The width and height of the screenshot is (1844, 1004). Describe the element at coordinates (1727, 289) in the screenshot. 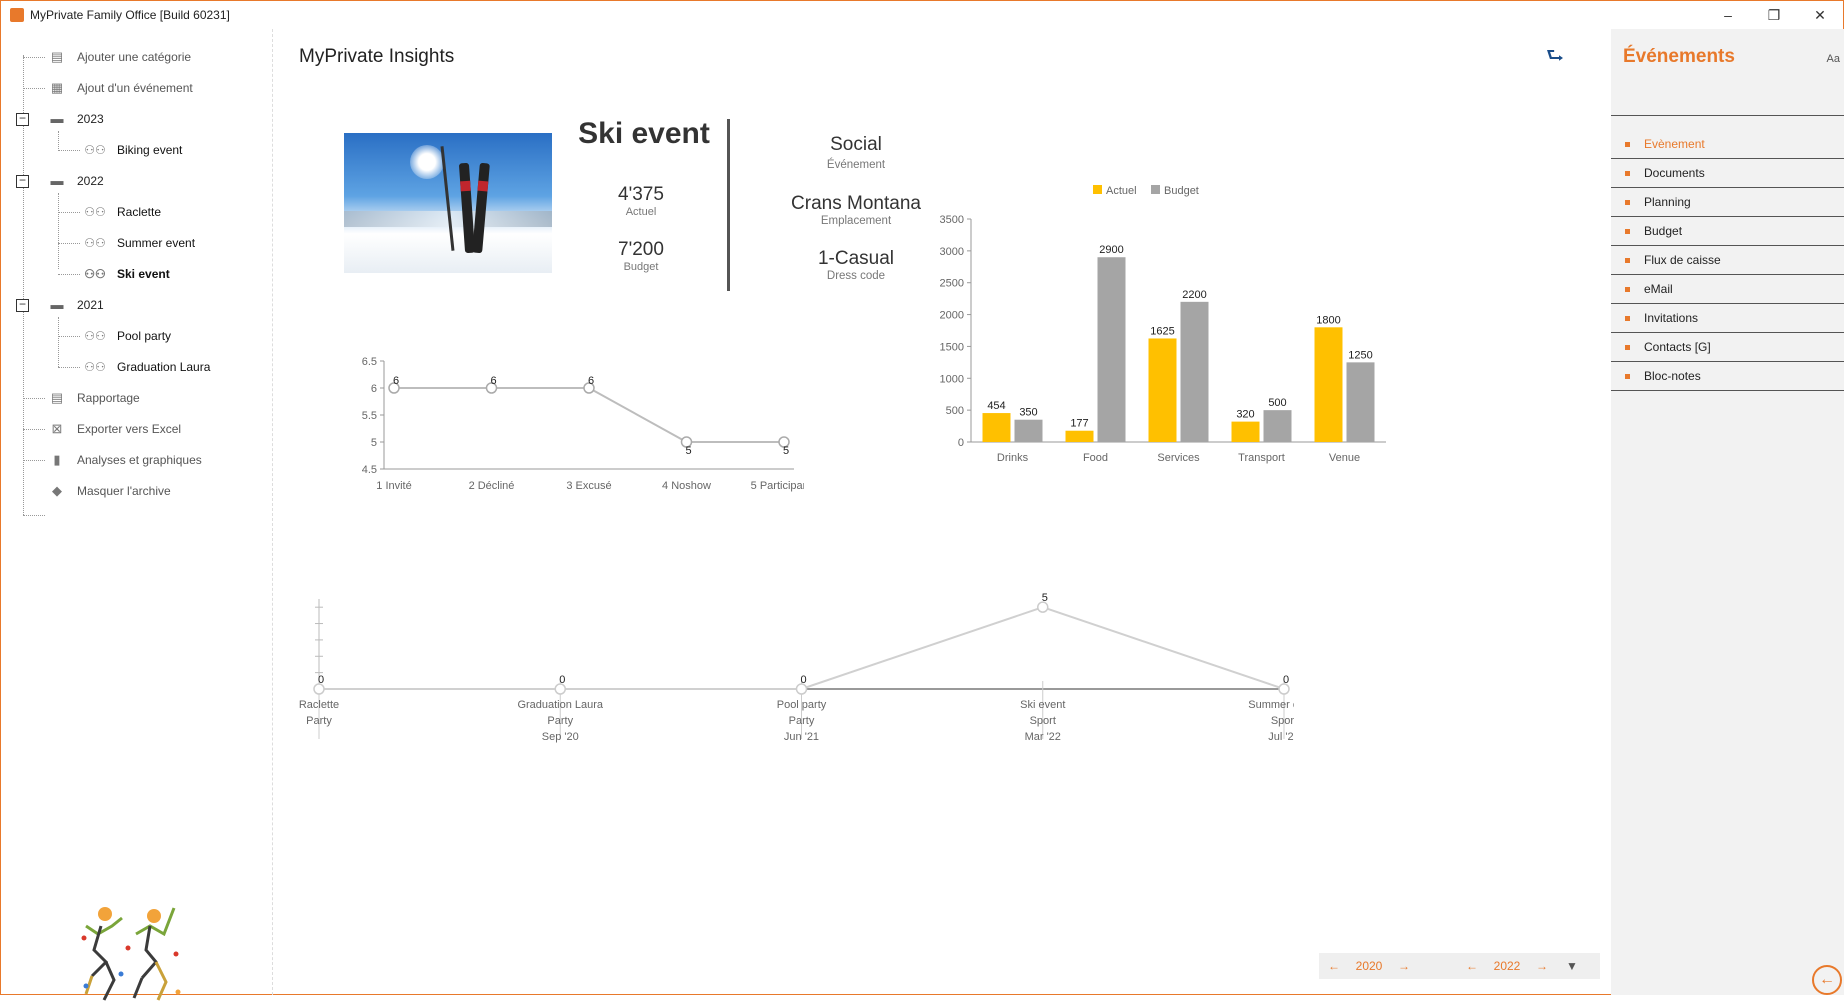

I see `panel-nav-item: eMail` at that location.